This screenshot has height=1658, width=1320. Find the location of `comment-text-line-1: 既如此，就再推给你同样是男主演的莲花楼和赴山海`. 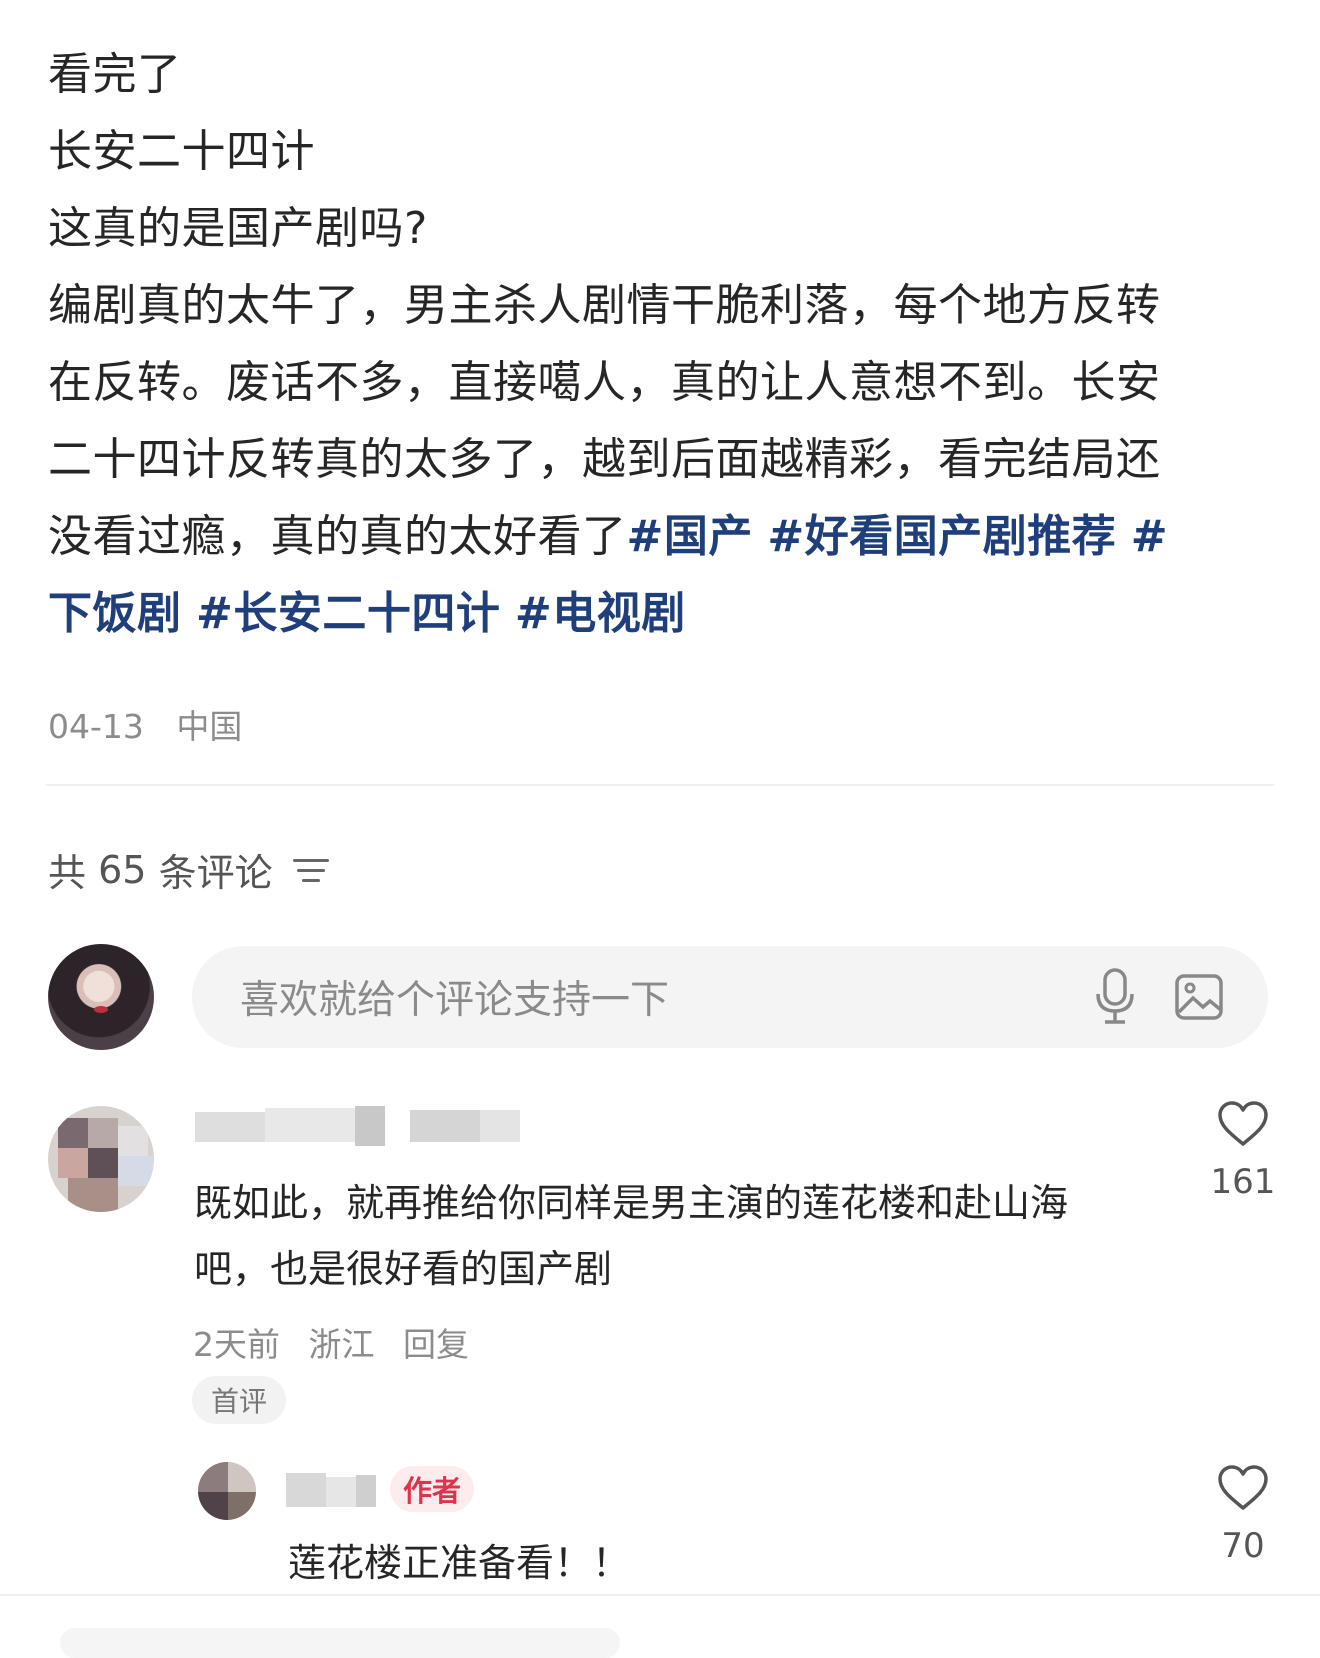

comment-text-line-1: 既如此，就再推给你同样是男主演的莲花楼和赴山海 is located at coordinates (631, 1203).